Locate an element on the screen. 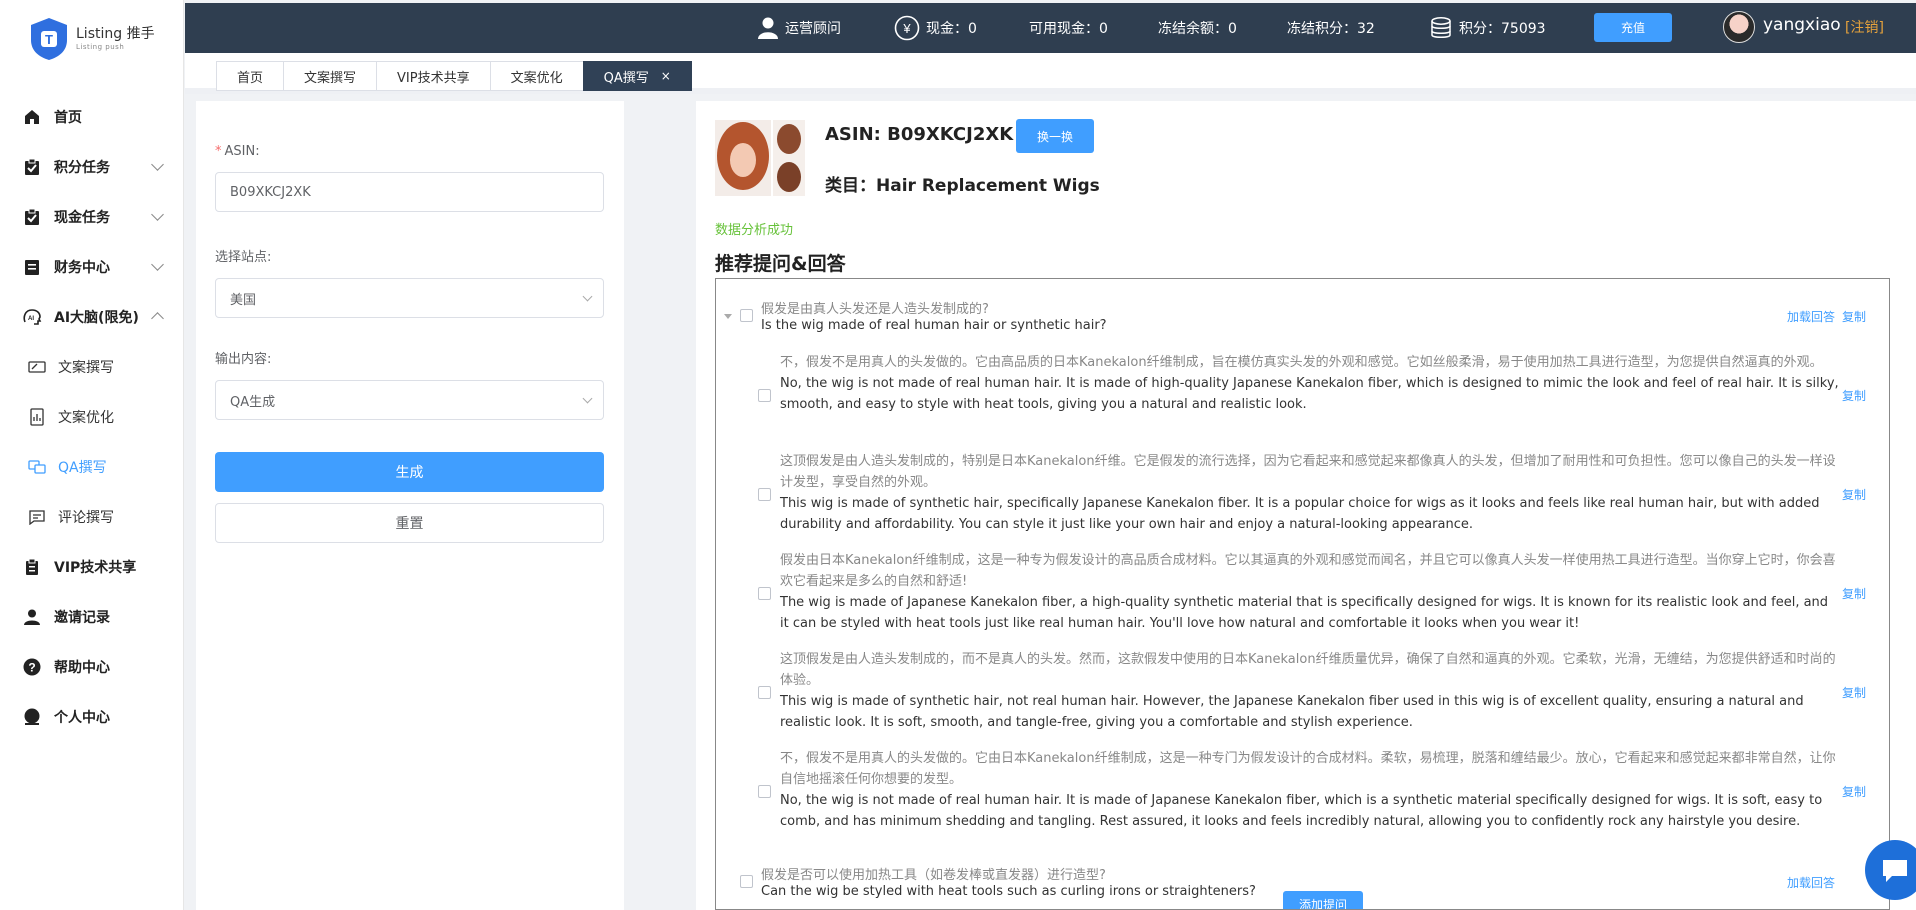  sidebar-subitem-review-writing: 评论撰写 is located at coordinates (92, 517).